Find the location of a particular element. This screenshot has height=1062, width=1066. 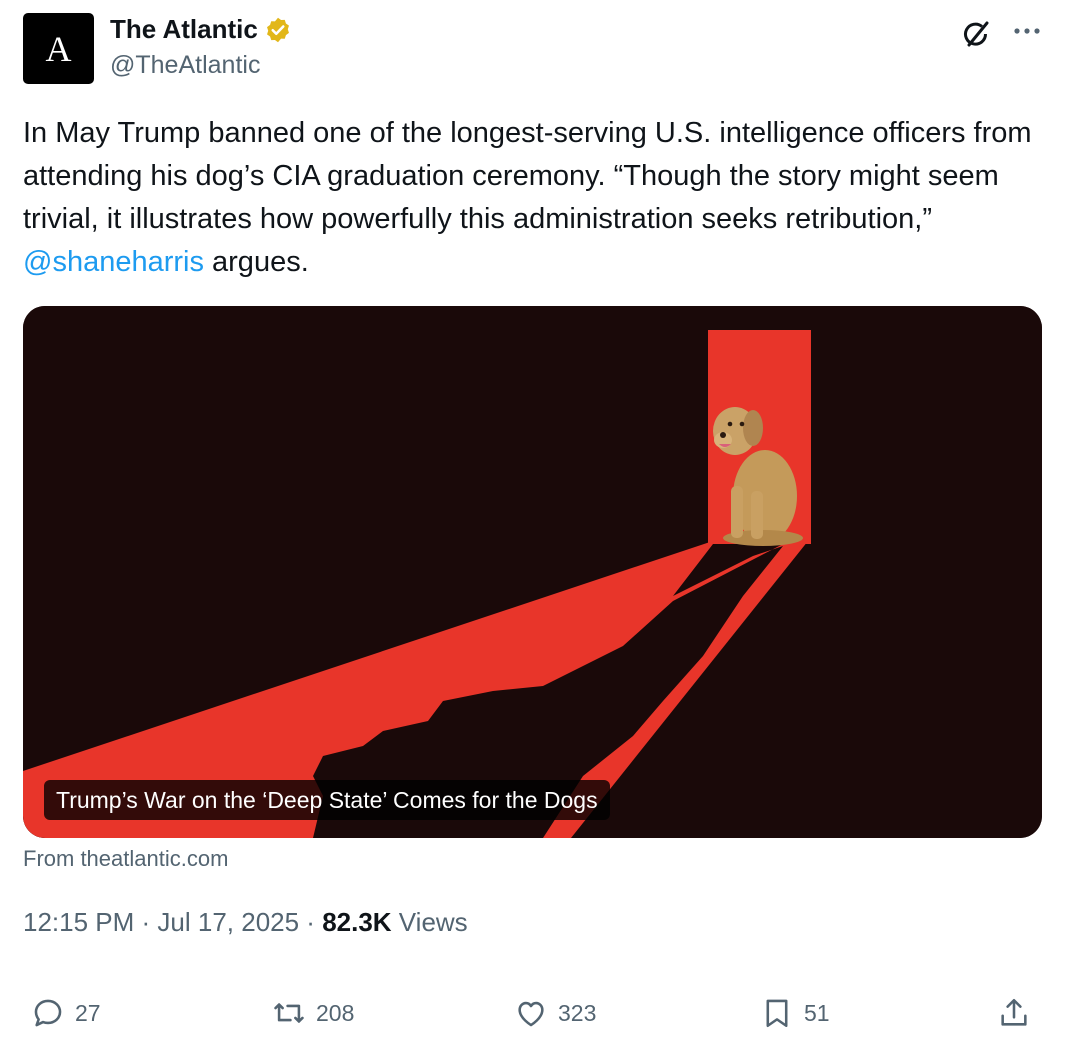

more-icon is located at coordinates (1027, 31).